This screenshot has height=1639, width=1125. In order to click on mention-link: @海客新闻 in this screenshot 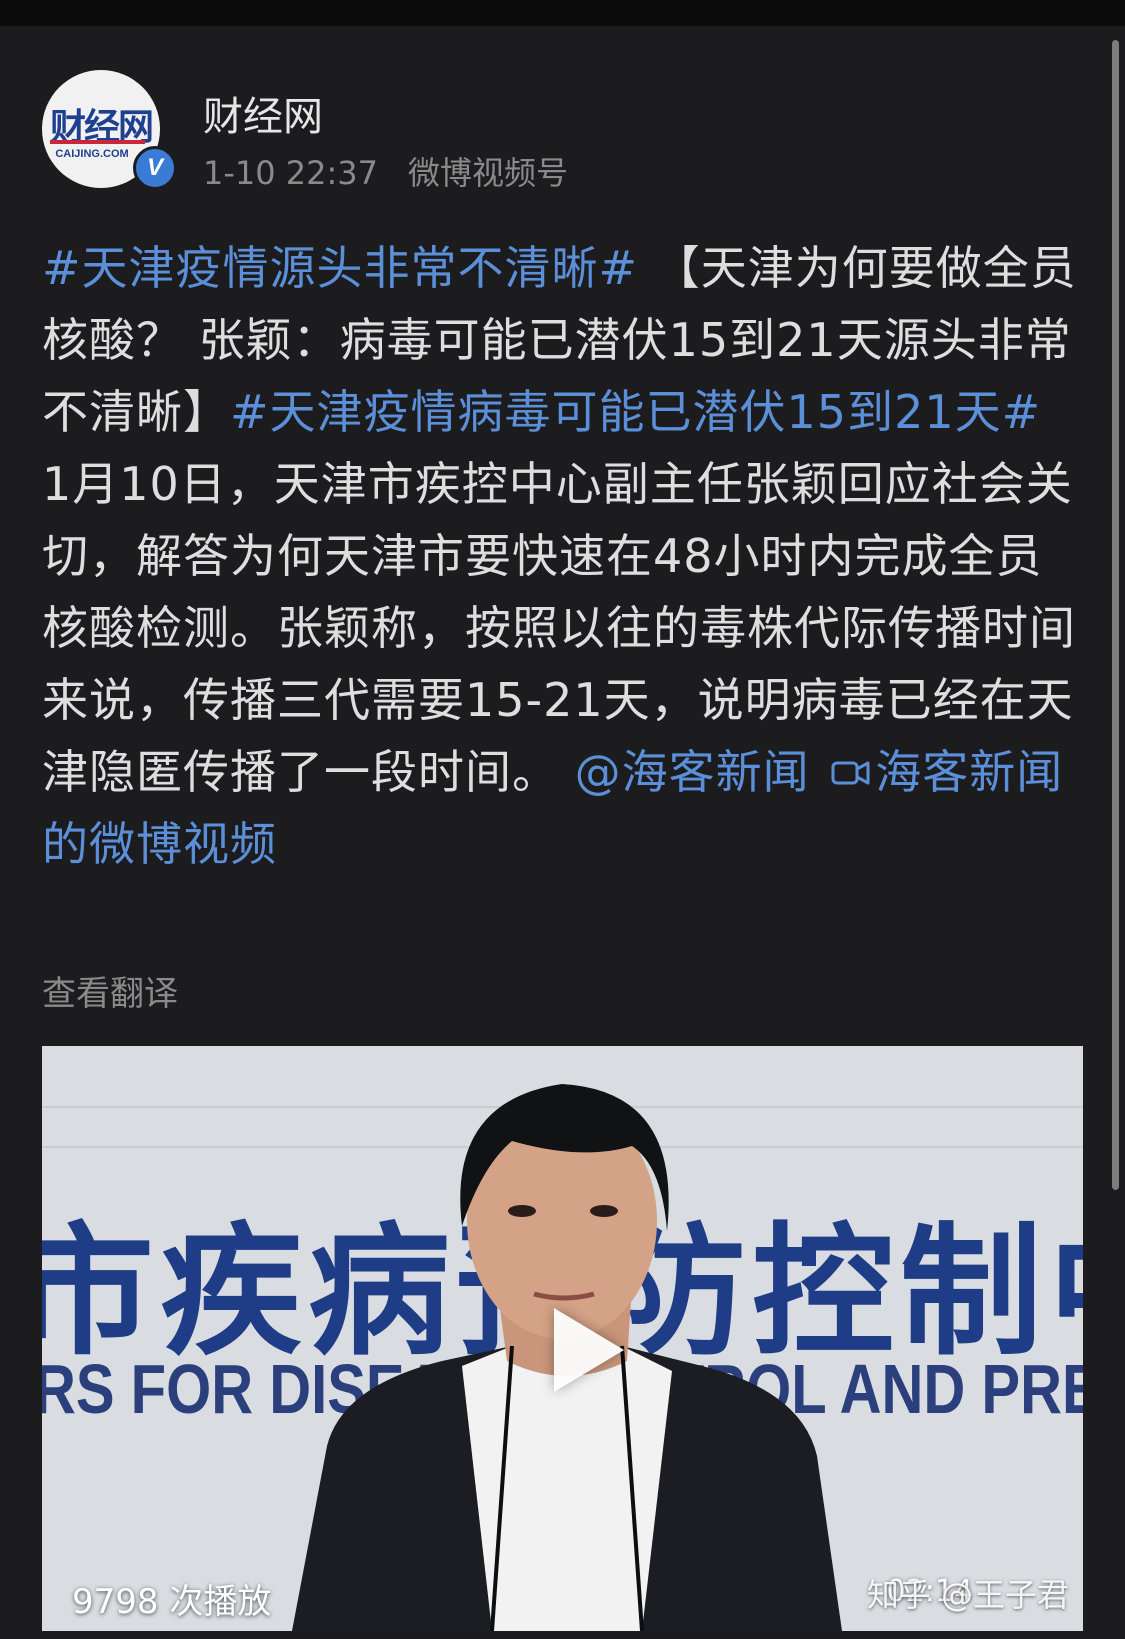, I will do `click(692, 772)`.